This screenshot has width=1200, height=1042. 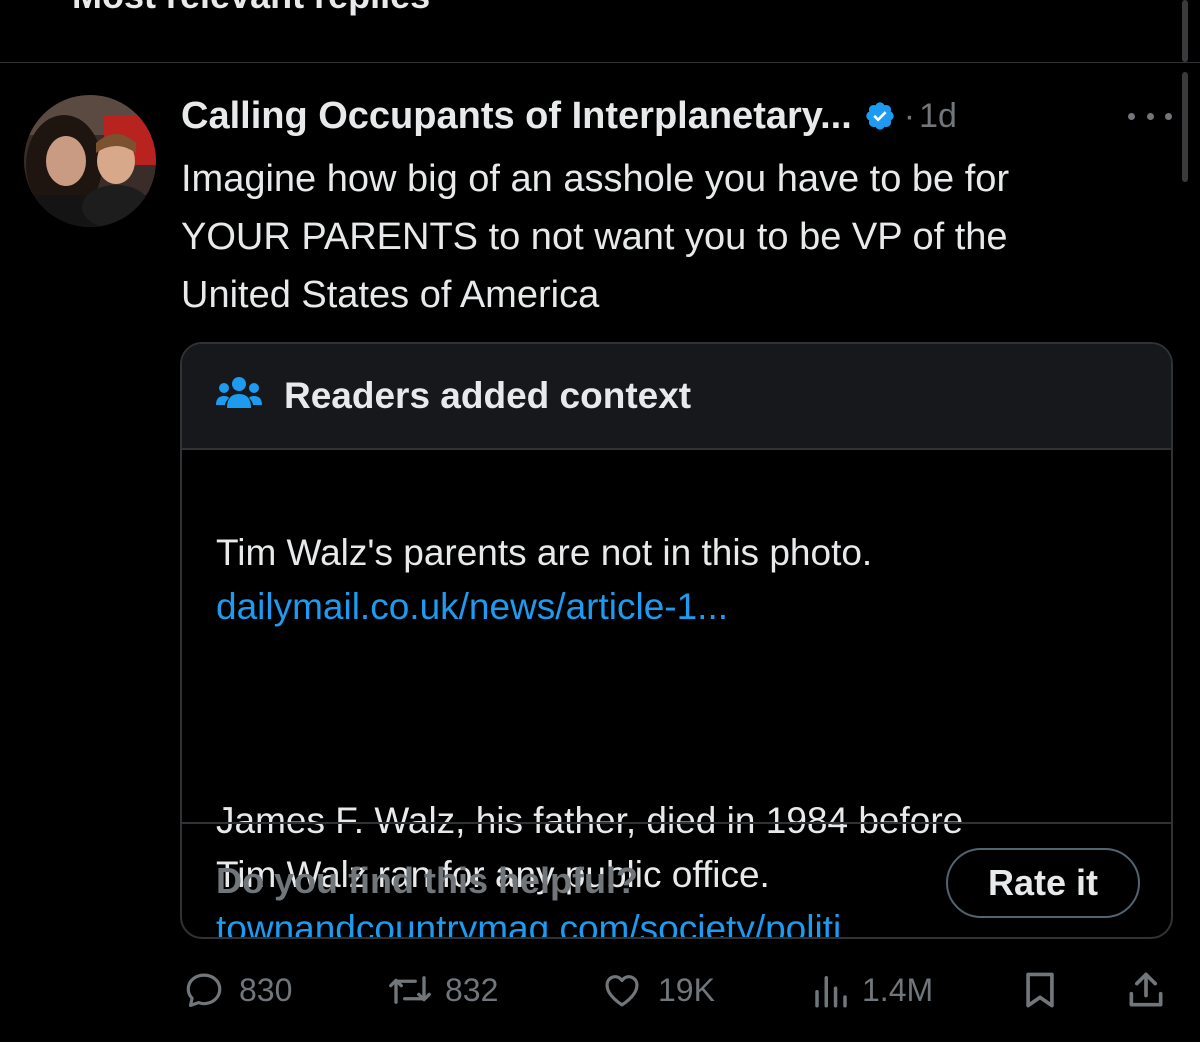 I want to click on verified-badge-icon, so click(x=880, y=116).